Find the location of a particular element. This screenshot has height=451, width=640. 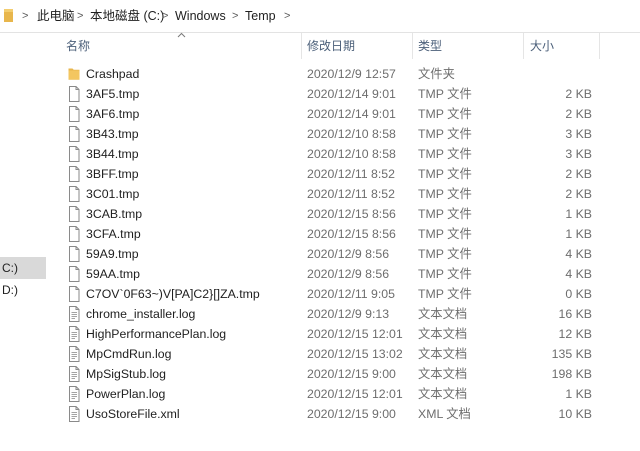

file-row: 3AF6.tmp 2020/12/14 9:01 TMP 文件 2 KB is located at coordinates (331, 114).